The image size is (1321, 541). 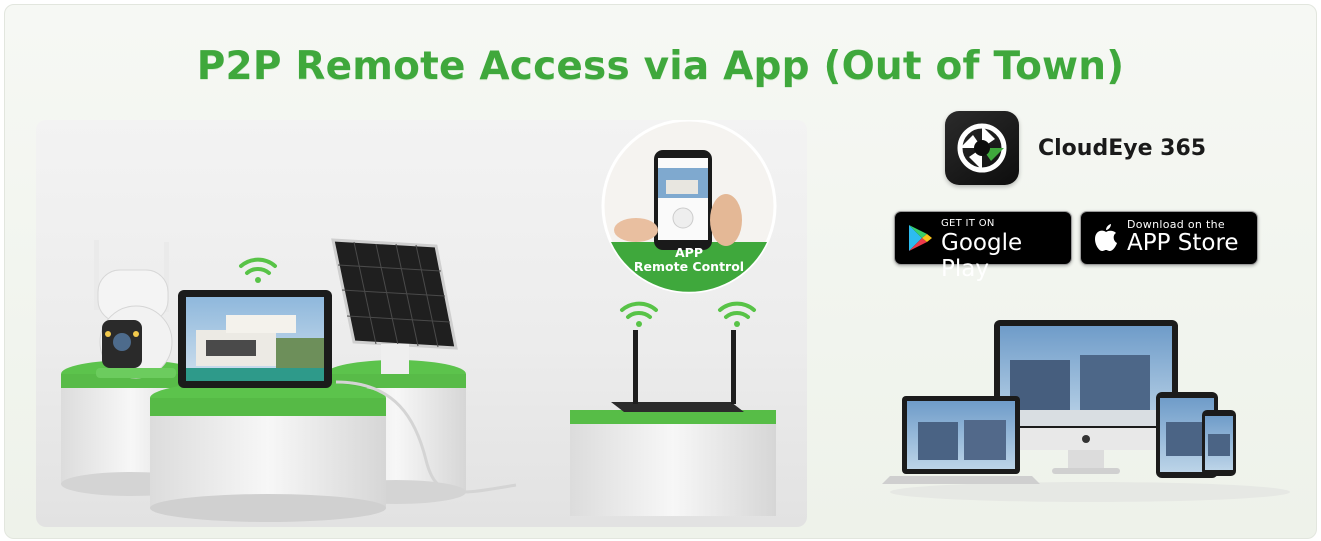 I want to click on page-title: P2P Remote Access via App (Out of Town), so click(x=660, y=66).